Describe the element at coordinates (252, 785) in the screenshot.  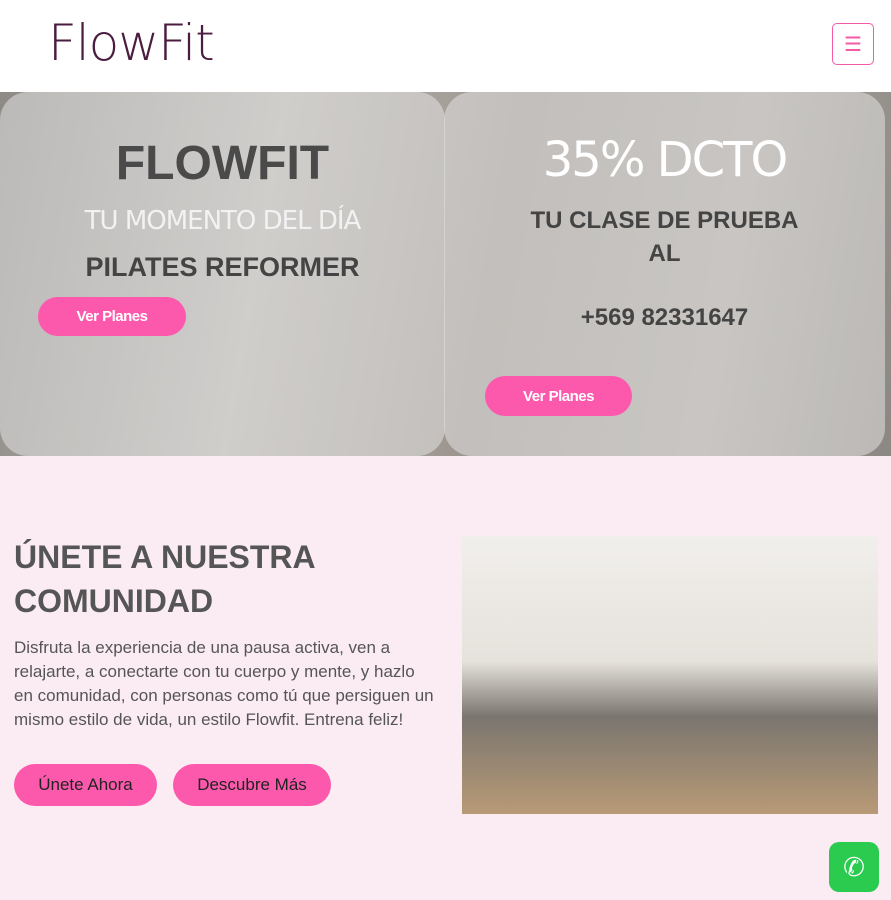
I see `discover-more-button: Descubre Más` at that location.